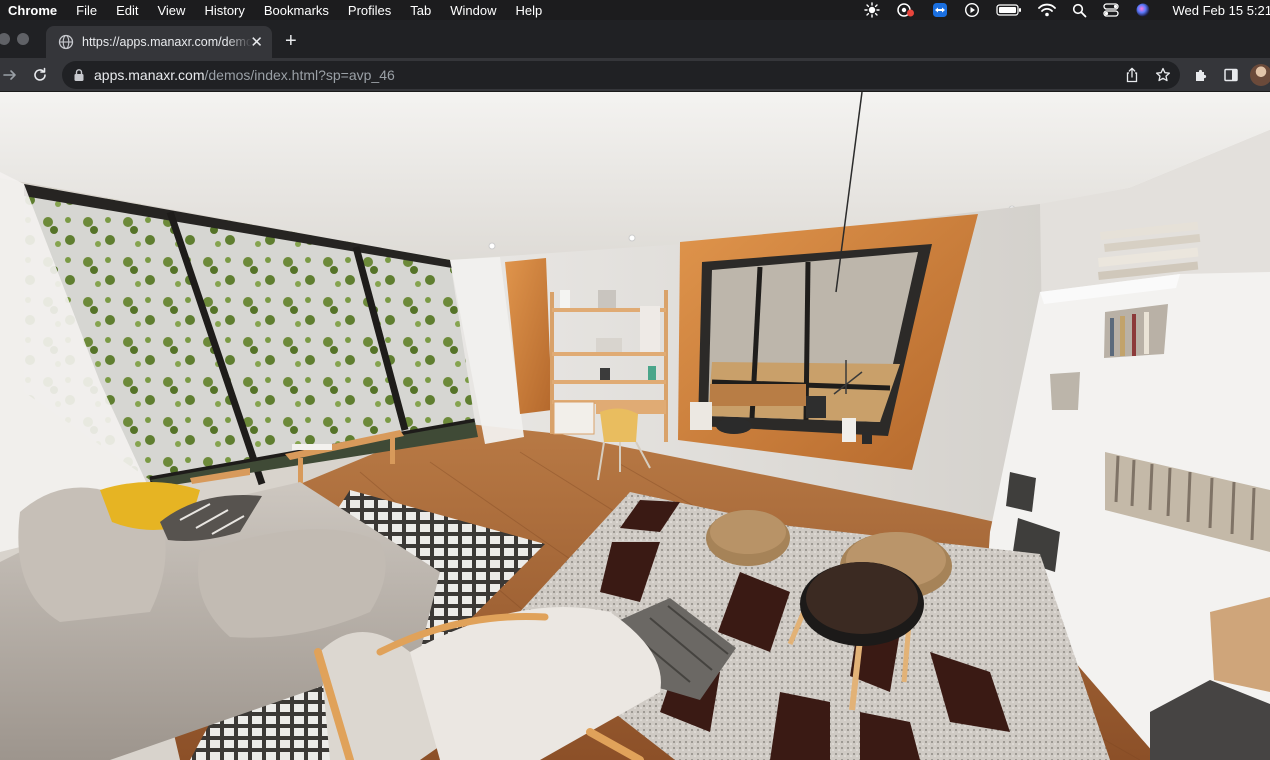  I want to click on url-host: apps.manaxr.com, so click(149, 75).